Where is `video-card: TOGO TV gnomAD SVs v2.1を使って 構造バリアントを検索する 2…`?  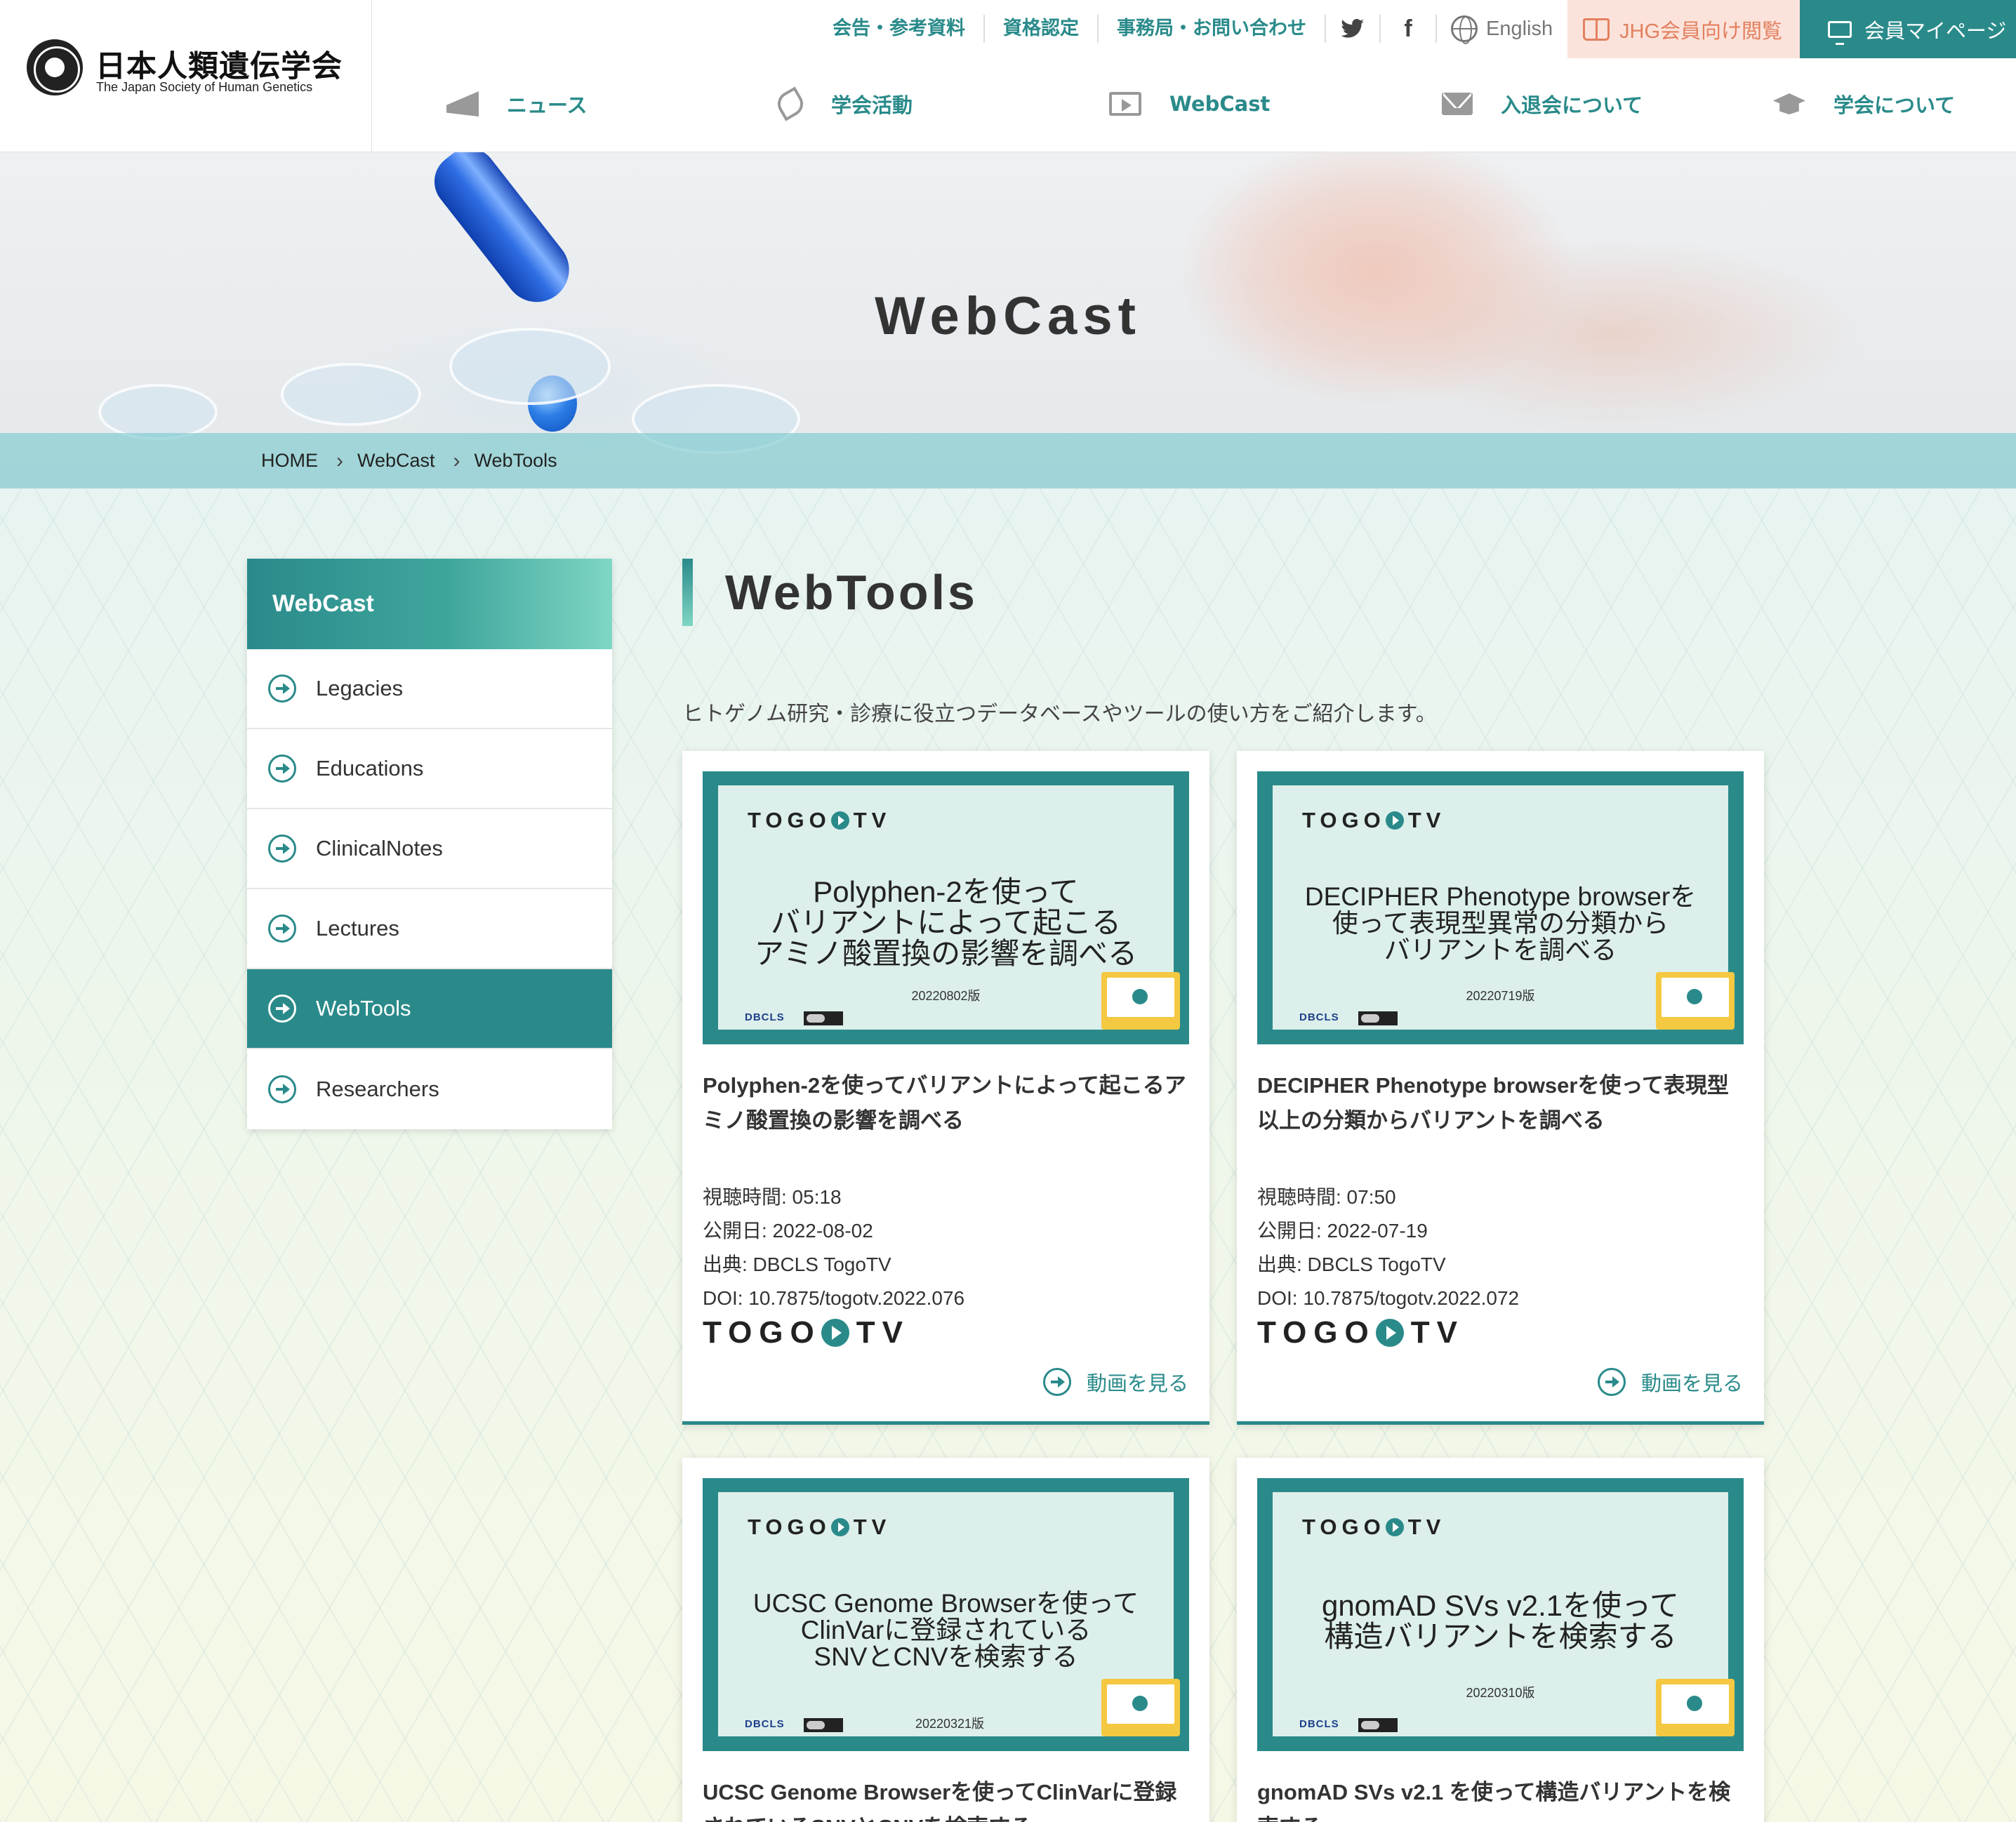
video-card: TOGO TV gnomAD SVs v2.1を使って 構造バリアントを検索する 2… is located at coordinates (1500, 1640).